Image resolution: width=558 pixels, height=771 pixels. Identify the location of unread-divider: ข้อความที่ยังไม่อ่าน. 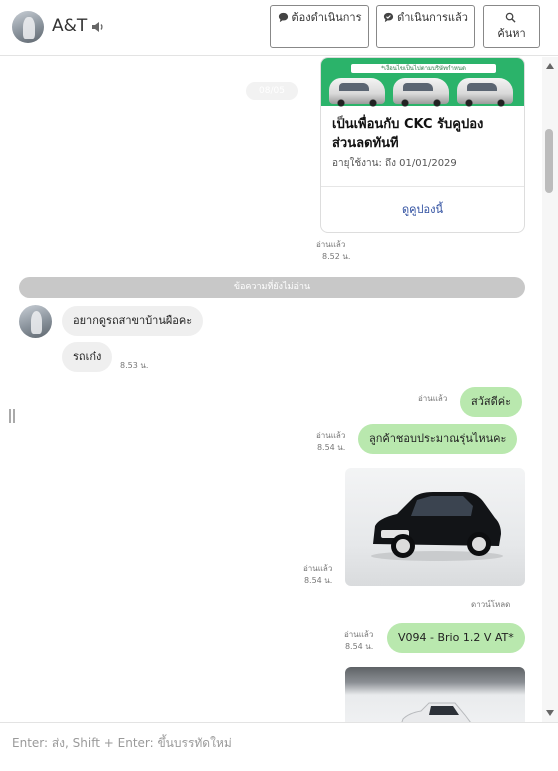
(272, 287).